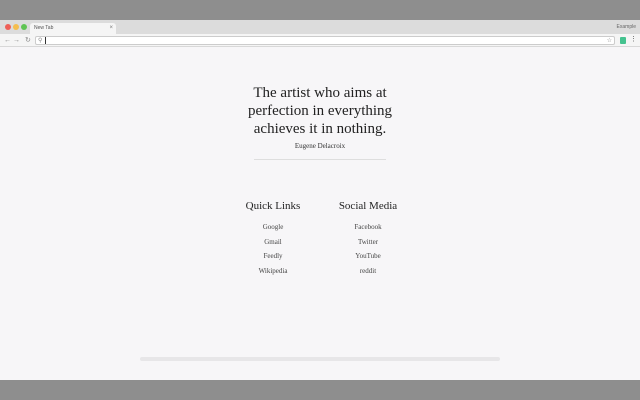 Image resolution: width=640 pixels, height=400 pixels. Describe the element at coordinates (40, 41) in the screenshot. I see `search-icon: ⚲` at that location.